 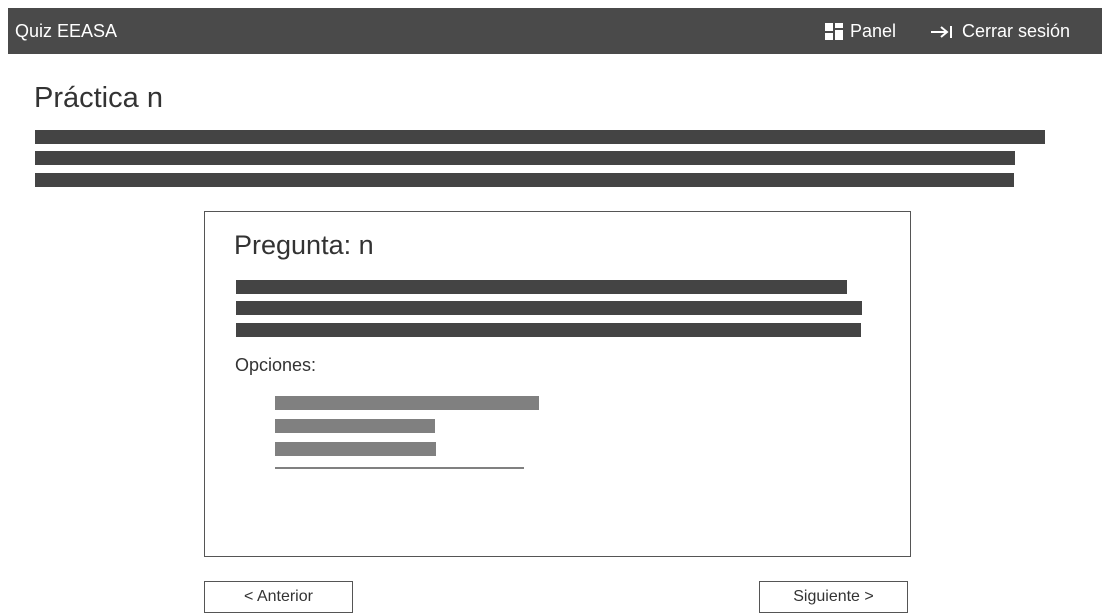 What do you see at coordinates (66, 31) in the screenshot?
I see `app-title: Quiz EEASA` at bounding box center [66, 31].